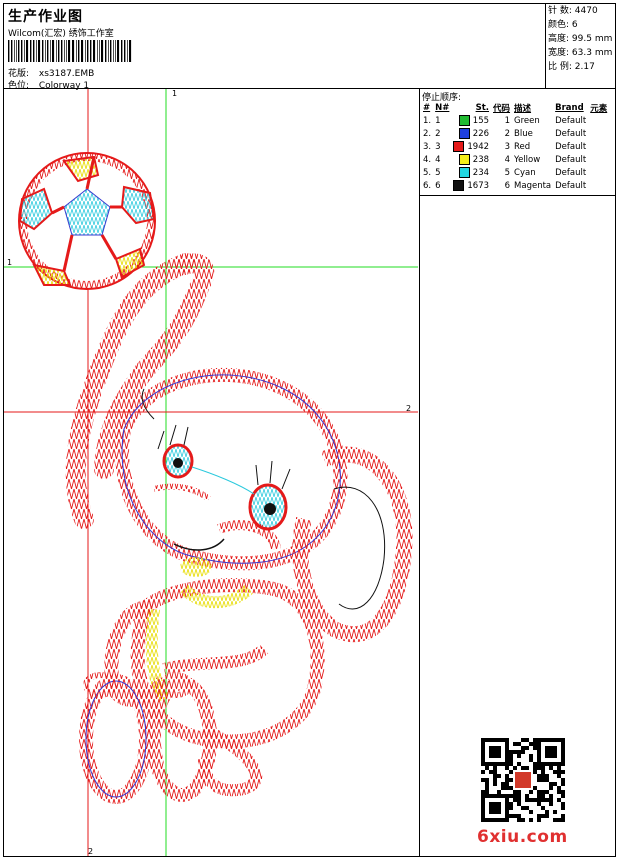 Image resolution: width=620 pixels, height=860 pixels. Describe the element at coordinates (61, 34) in the screenshot. I see `company-name: Wilcom(汇宏) 绣饰工作室` at that location.